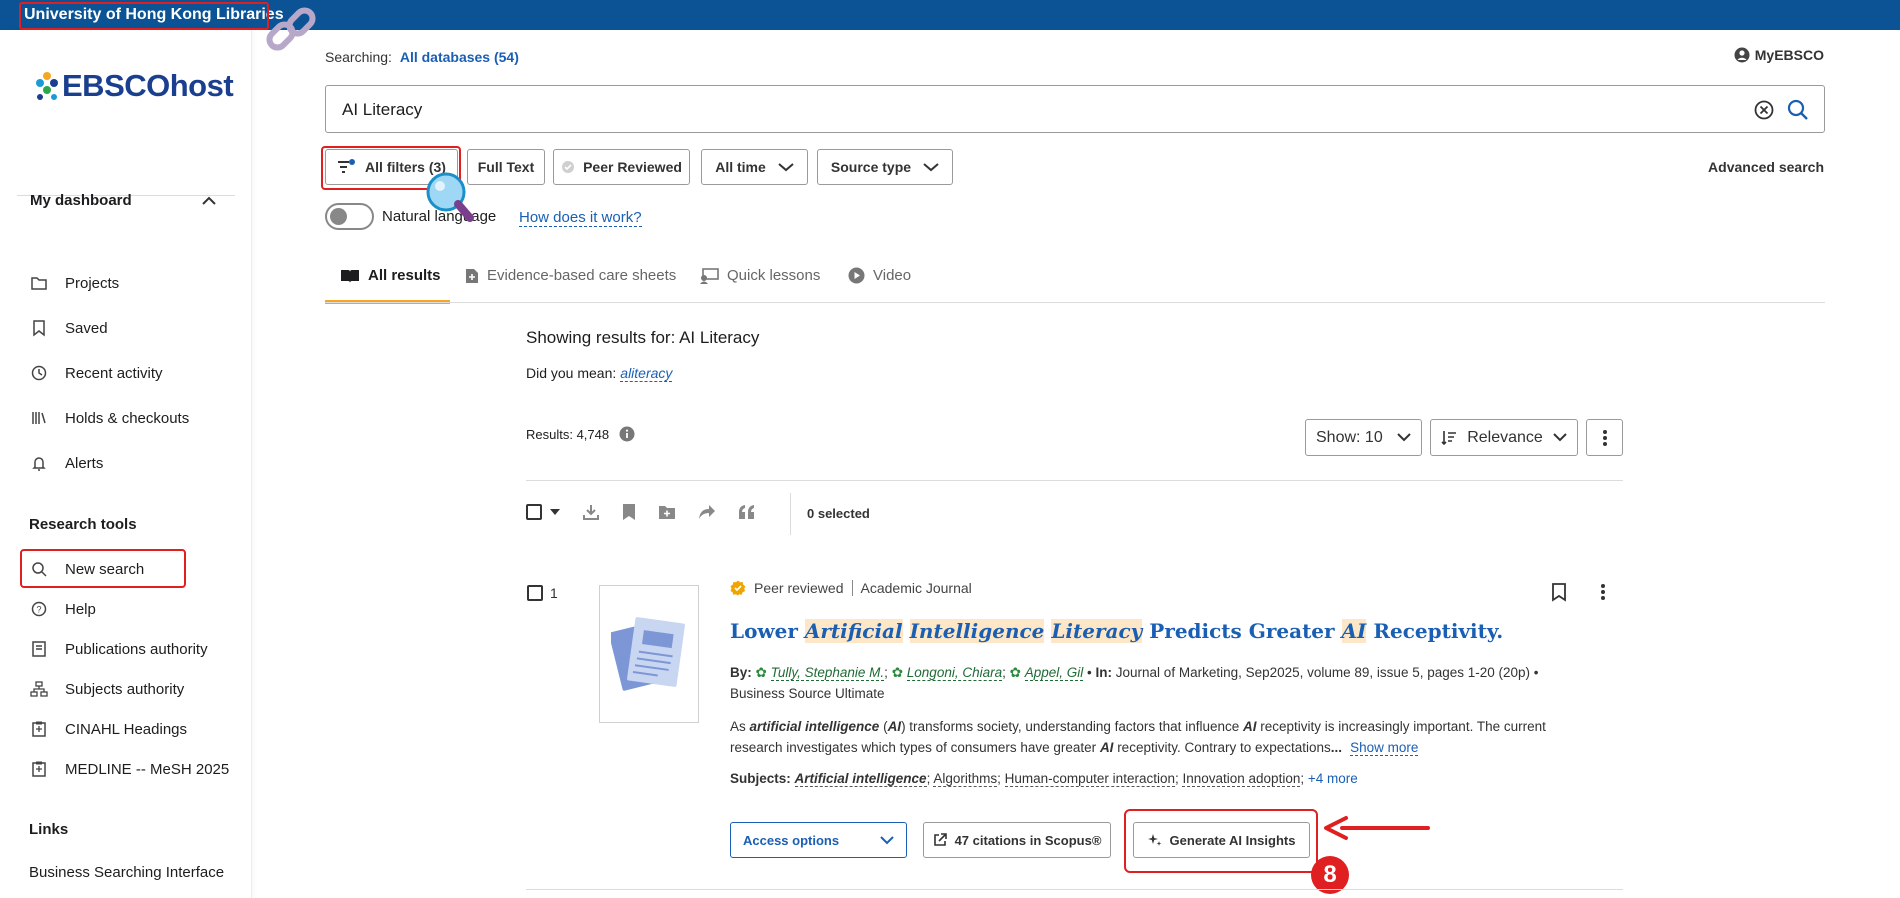 Image resolution: width=1900 pixels, height=898 pixels. Describe the element at coordinates (707, 512) in the screenshot. I see `share-icon` at that location.